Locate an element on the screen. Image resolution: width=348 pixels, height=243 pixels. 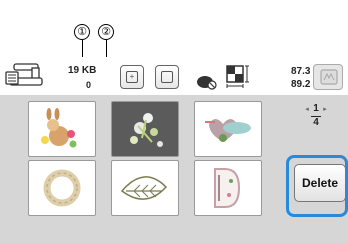
callout-2: ② is located at coordinates (106, 32).